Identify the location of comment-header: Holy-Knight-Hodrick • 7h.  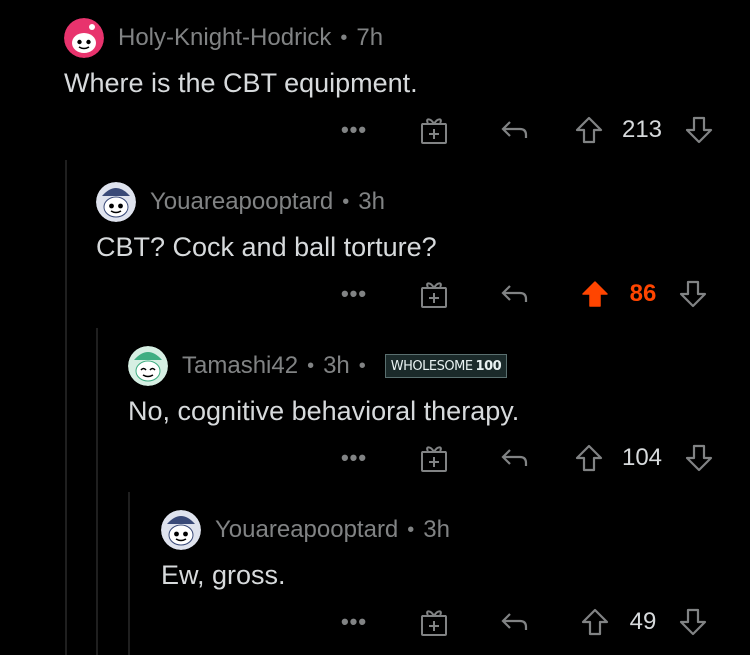
(223, 38).